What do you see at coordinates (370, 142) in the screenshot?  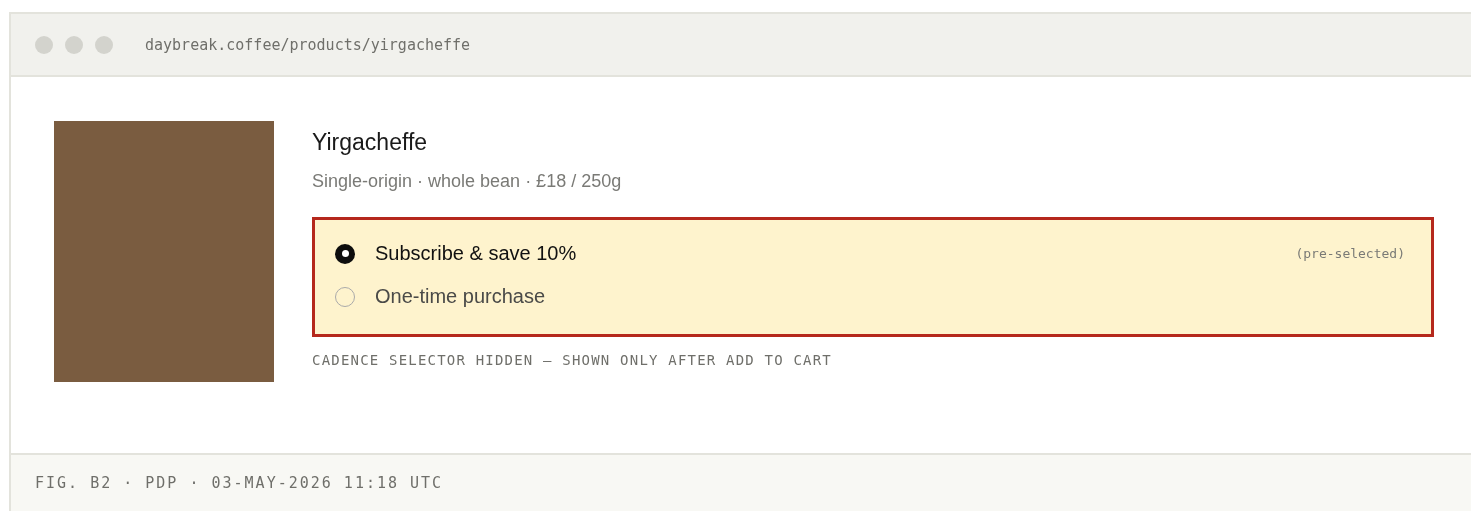 I see `product-title: Yirgacheffe` at bounding box center [370, 142].